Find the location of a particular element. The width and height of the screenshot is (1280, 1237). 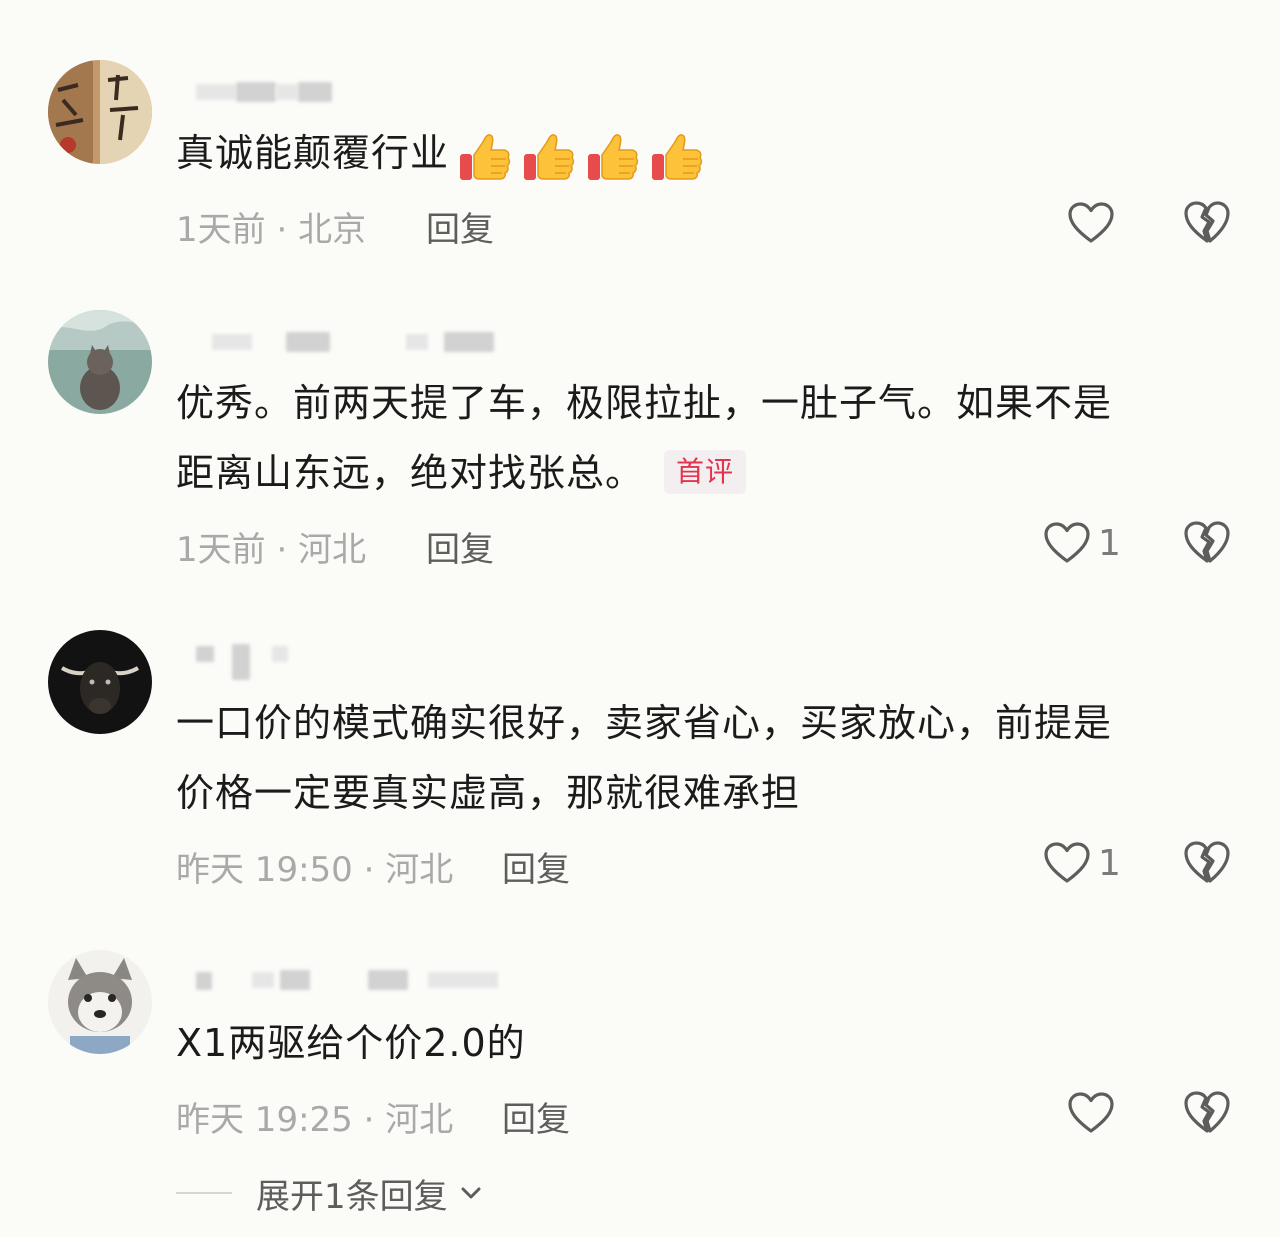

husky-avatar-image is located at coordinates (100, 1002).